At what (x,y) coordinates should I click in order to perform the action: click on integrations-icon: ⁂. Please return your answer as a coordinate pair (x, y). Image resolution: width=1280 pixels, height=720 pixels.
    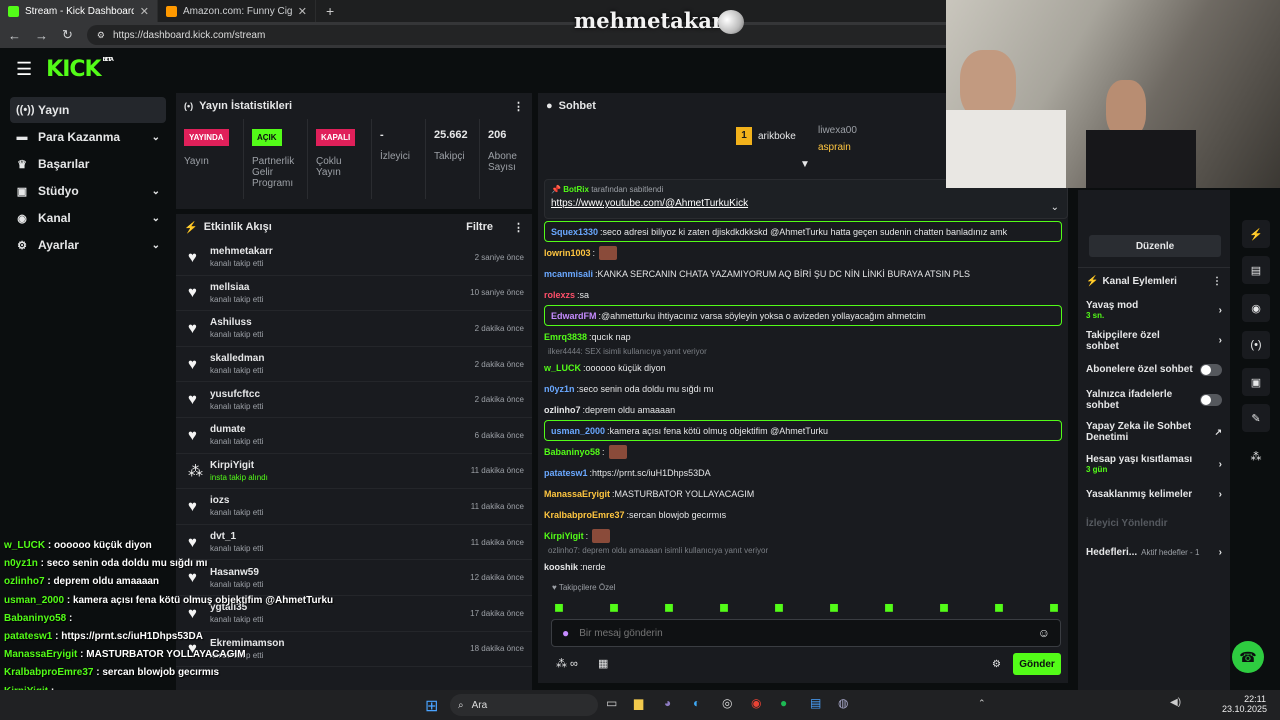
    Looking at the image, I should click on (1256, 456).